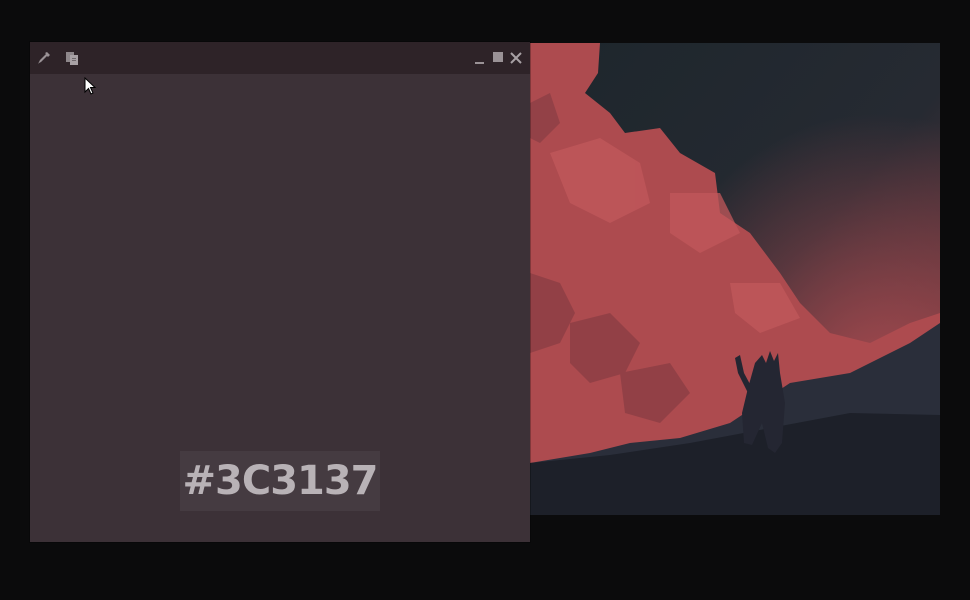 This screenshot has height=600, width=970. I want to click on copy-icon, so click(72, 58).